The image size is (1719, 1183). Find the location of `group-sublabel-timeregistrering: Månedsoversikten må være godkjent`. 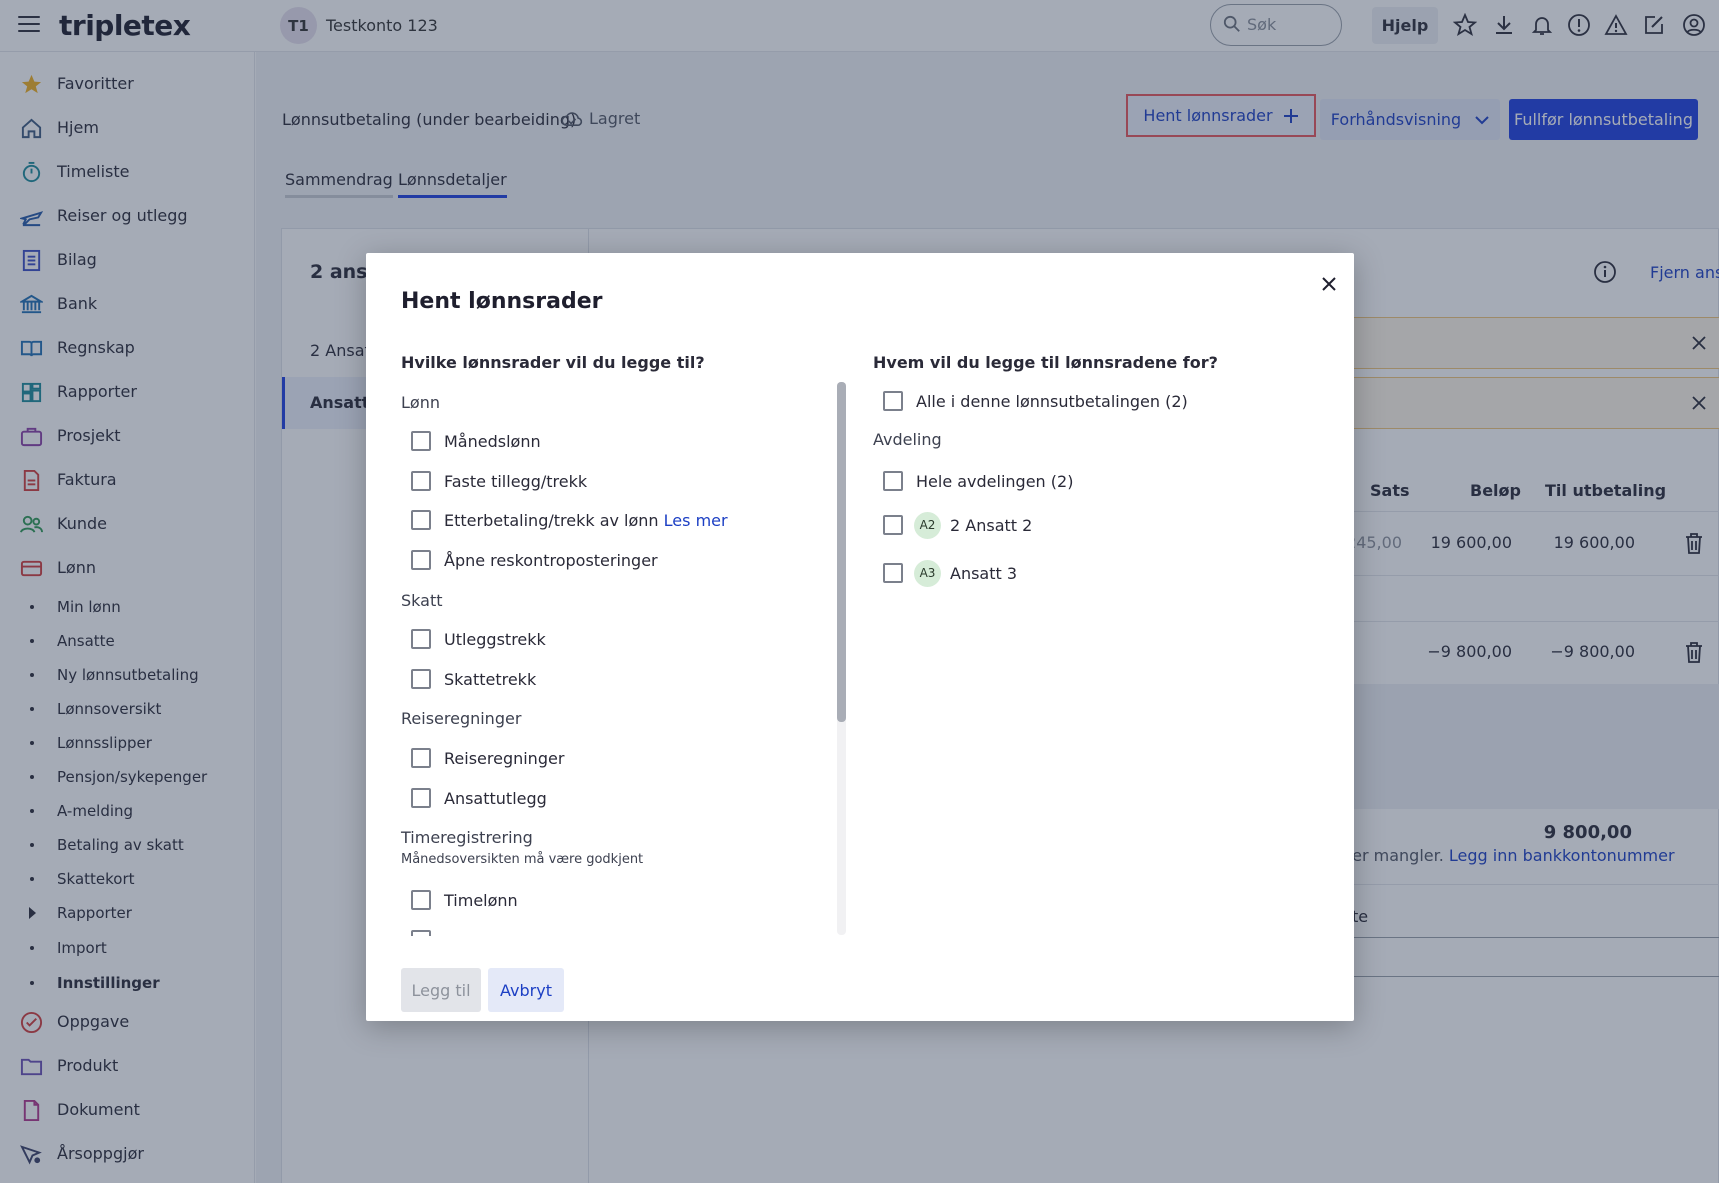

group-sublabel-timeregistrering: Månedsoversikten må være godkjent is located at coordinates (522, 859).